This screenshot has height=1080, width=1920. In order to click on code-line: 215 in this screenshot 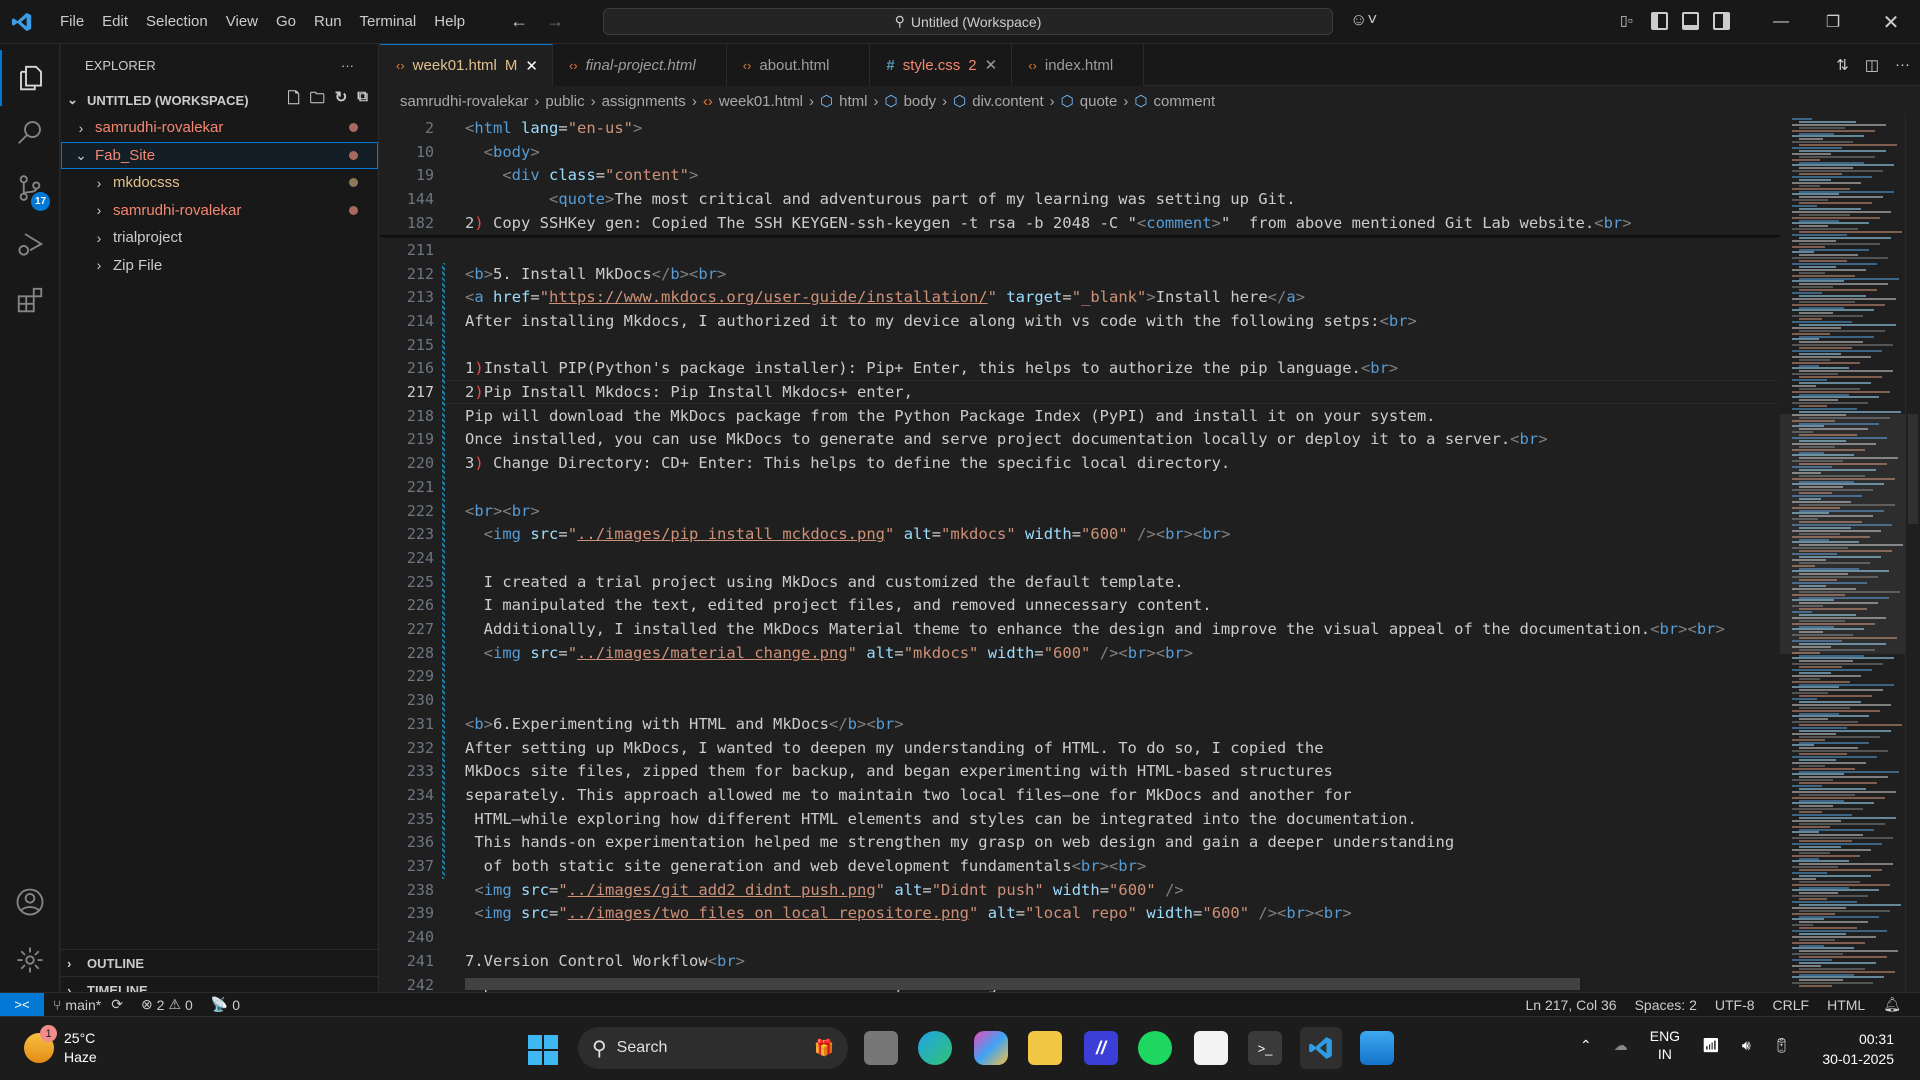, I will do `click(1080, 345)`.